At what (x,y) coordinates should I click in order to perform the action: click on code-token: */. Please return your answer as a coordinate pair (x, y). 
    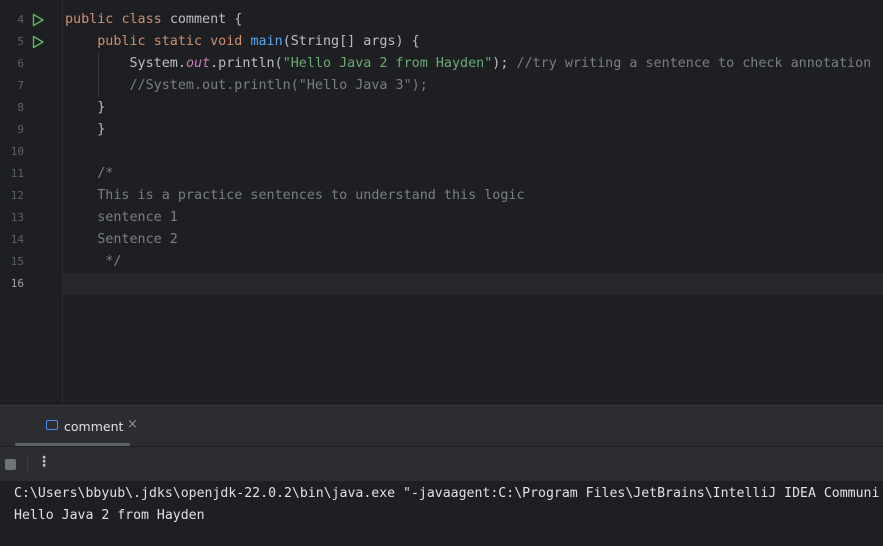
    Looking at the image, I should click on (93, 261).